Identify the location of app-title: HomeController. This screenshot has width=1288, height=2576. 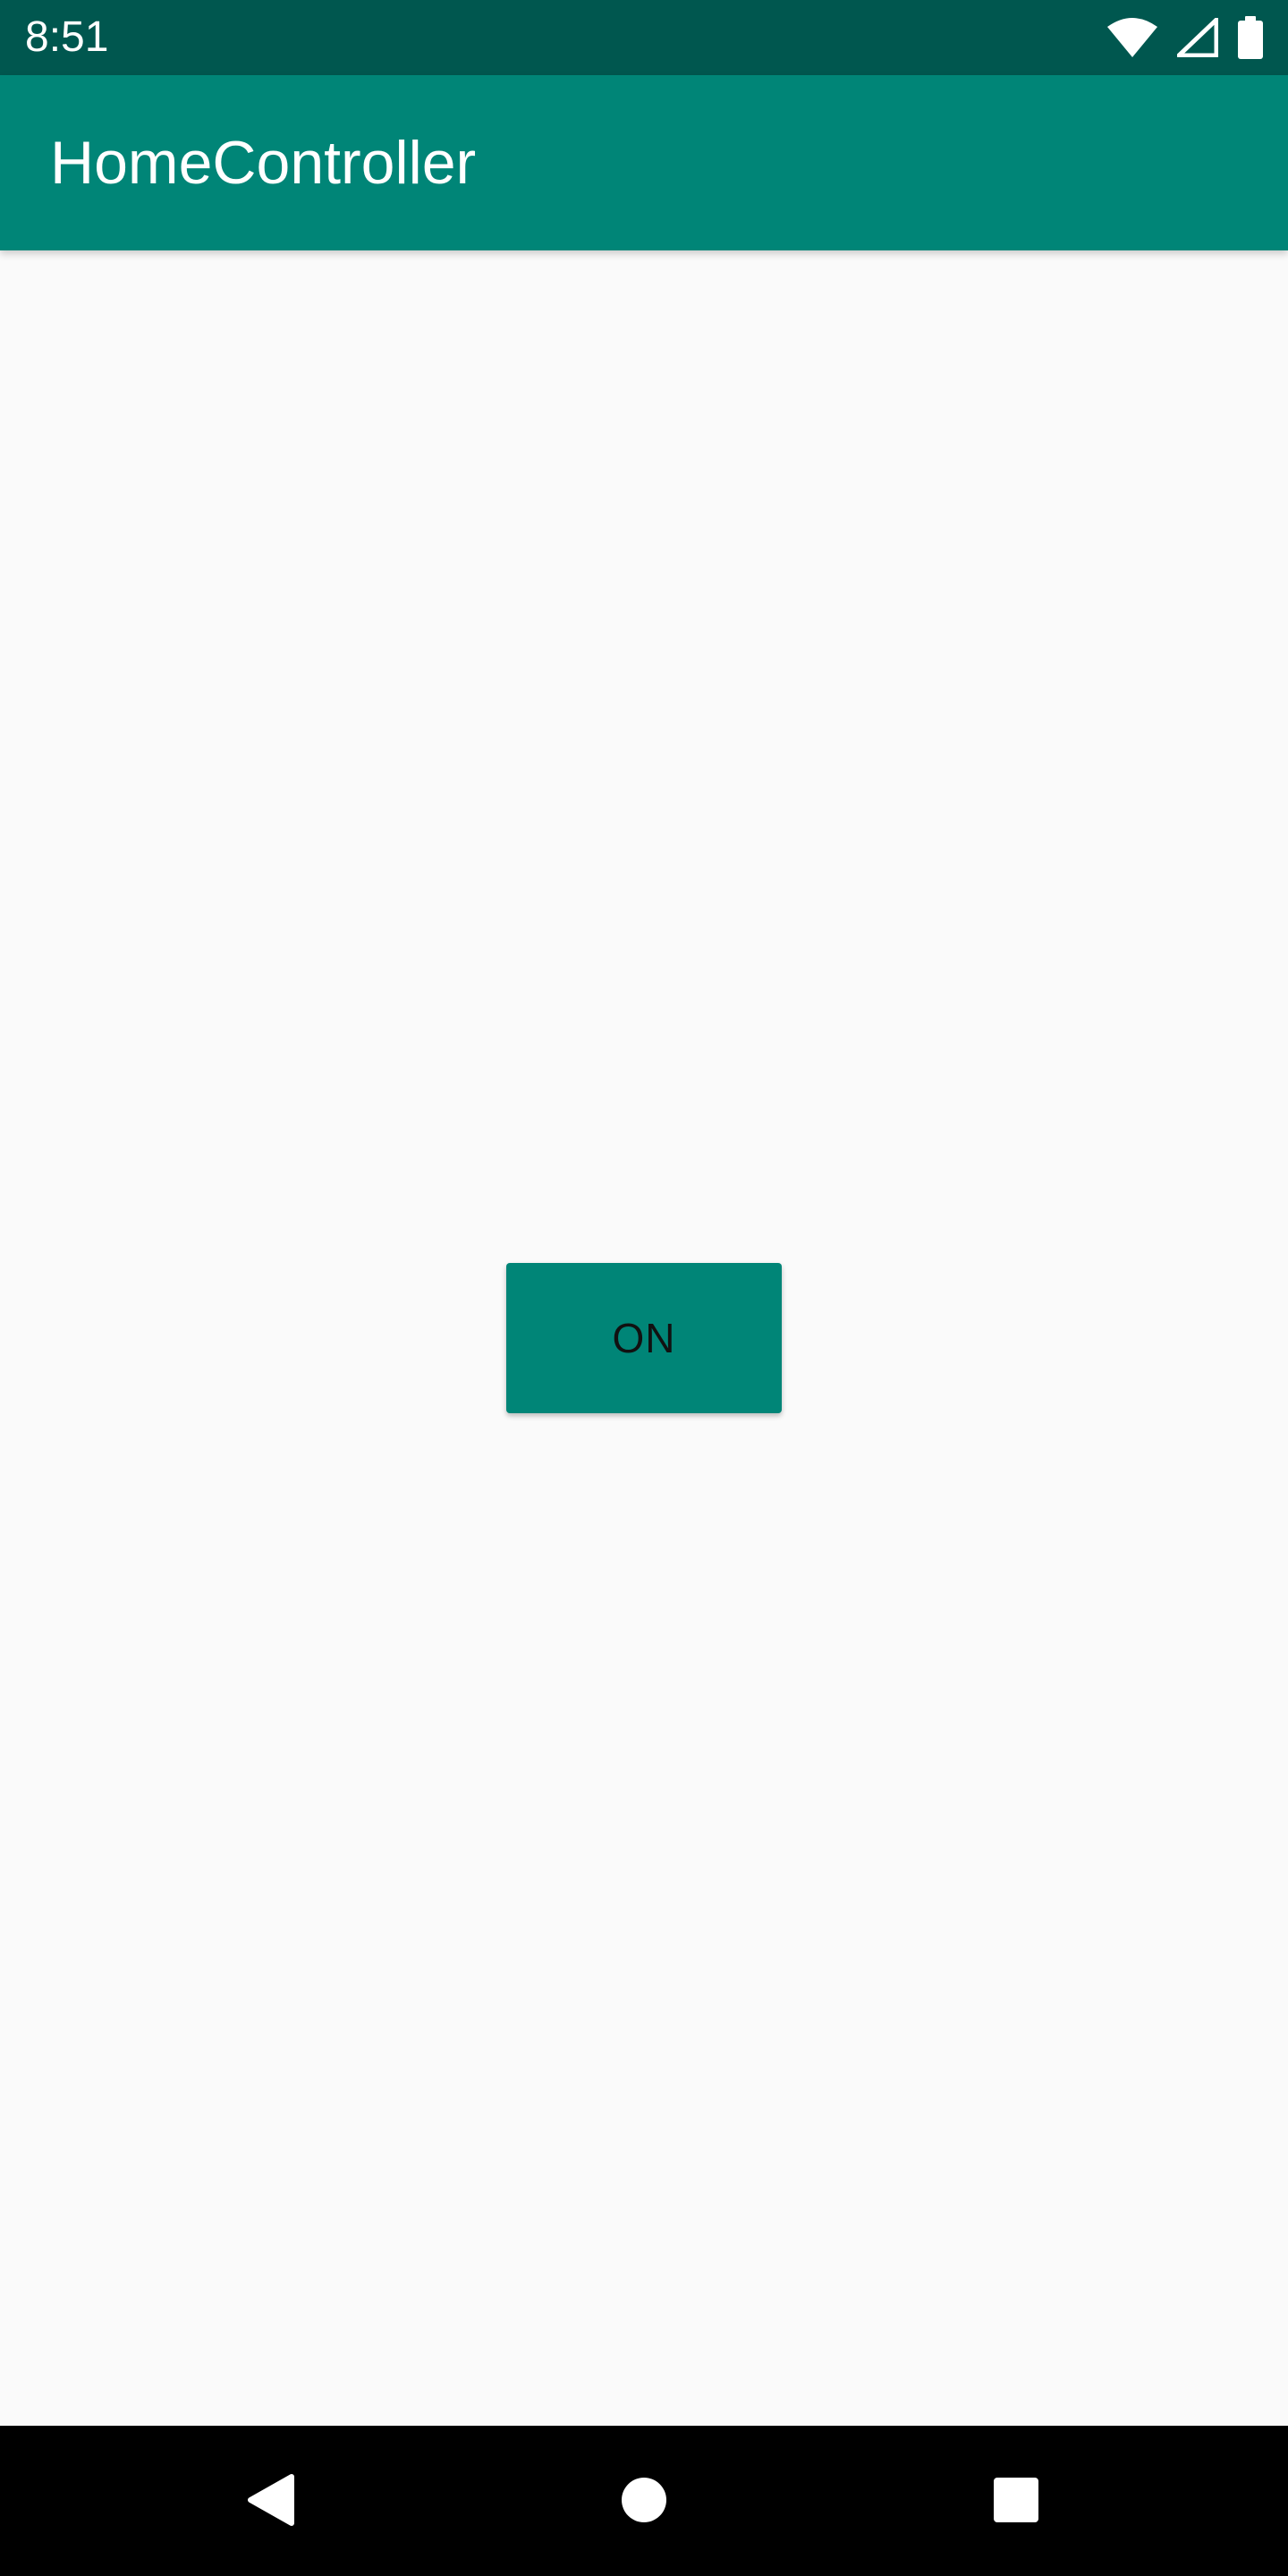
(263, 163).